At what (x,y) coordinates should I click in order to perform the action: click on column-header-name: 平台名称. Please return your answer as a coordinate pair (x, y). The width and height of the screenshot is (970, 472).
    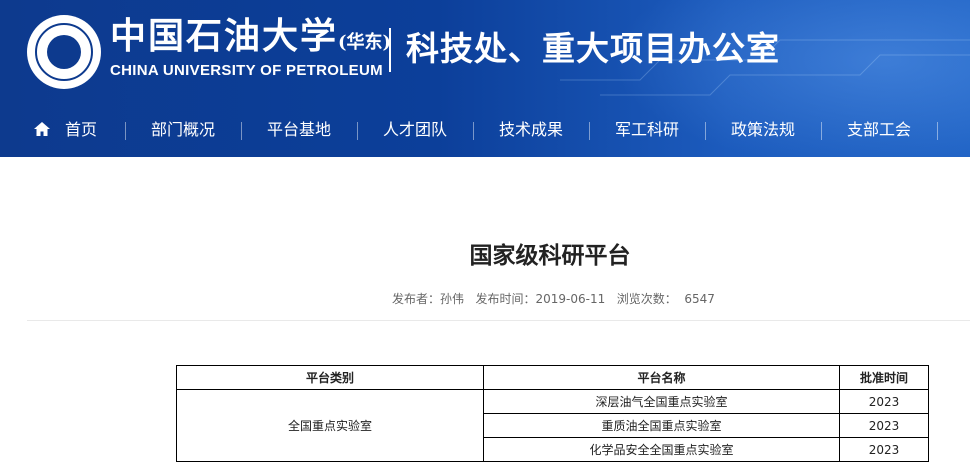
    Looking at the image, I should click on (661, 377).